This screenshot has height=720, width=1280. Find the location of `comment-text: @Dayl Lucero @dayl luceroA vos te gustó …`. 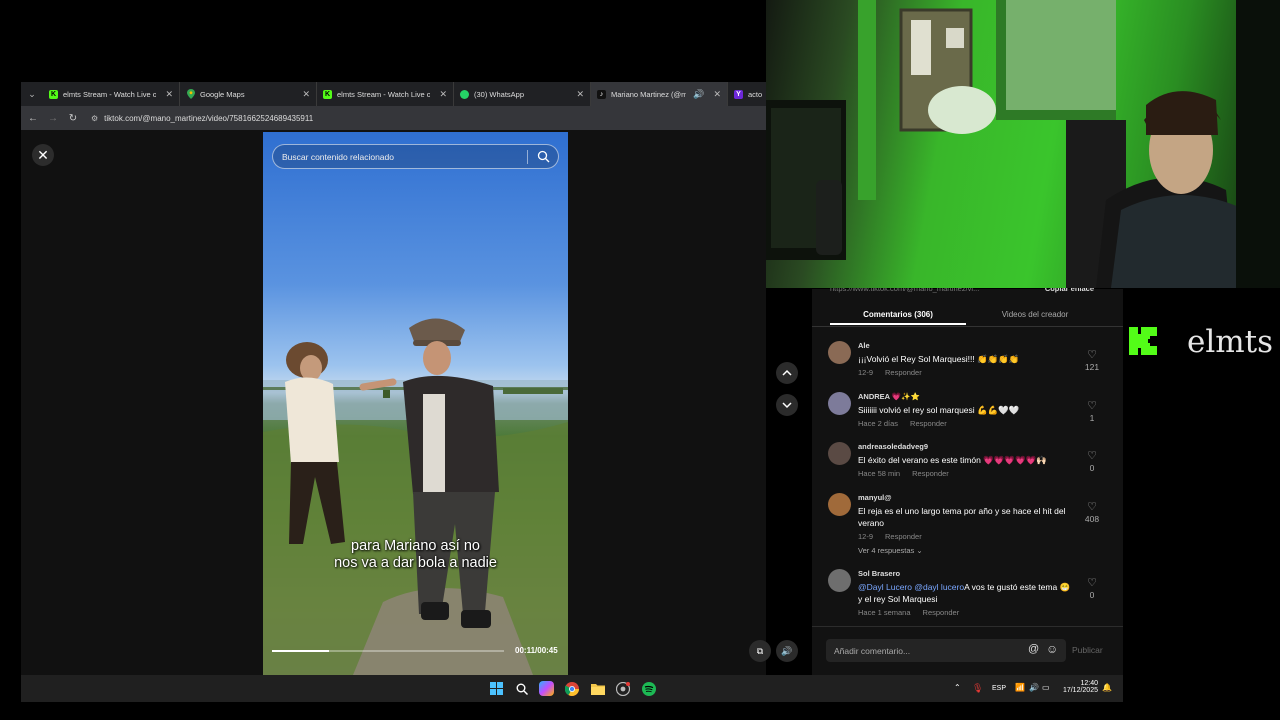

comment-text: @Dayl Lucero @dayl luceroA vos te gustó … is located at coordinates (965, 593).